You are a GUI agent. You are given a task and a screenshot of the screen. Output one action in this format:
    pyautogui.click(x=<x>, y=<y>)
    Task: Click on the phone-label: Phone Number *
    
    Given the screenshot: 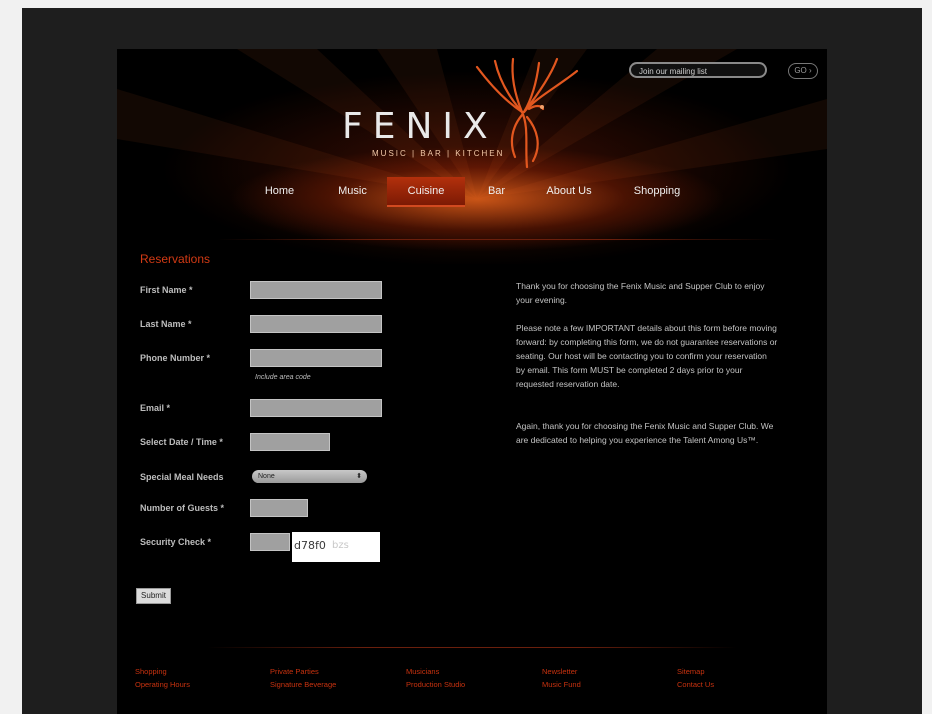 What is the action you would take?
    pyautogui.click(x=175, y=358)
    